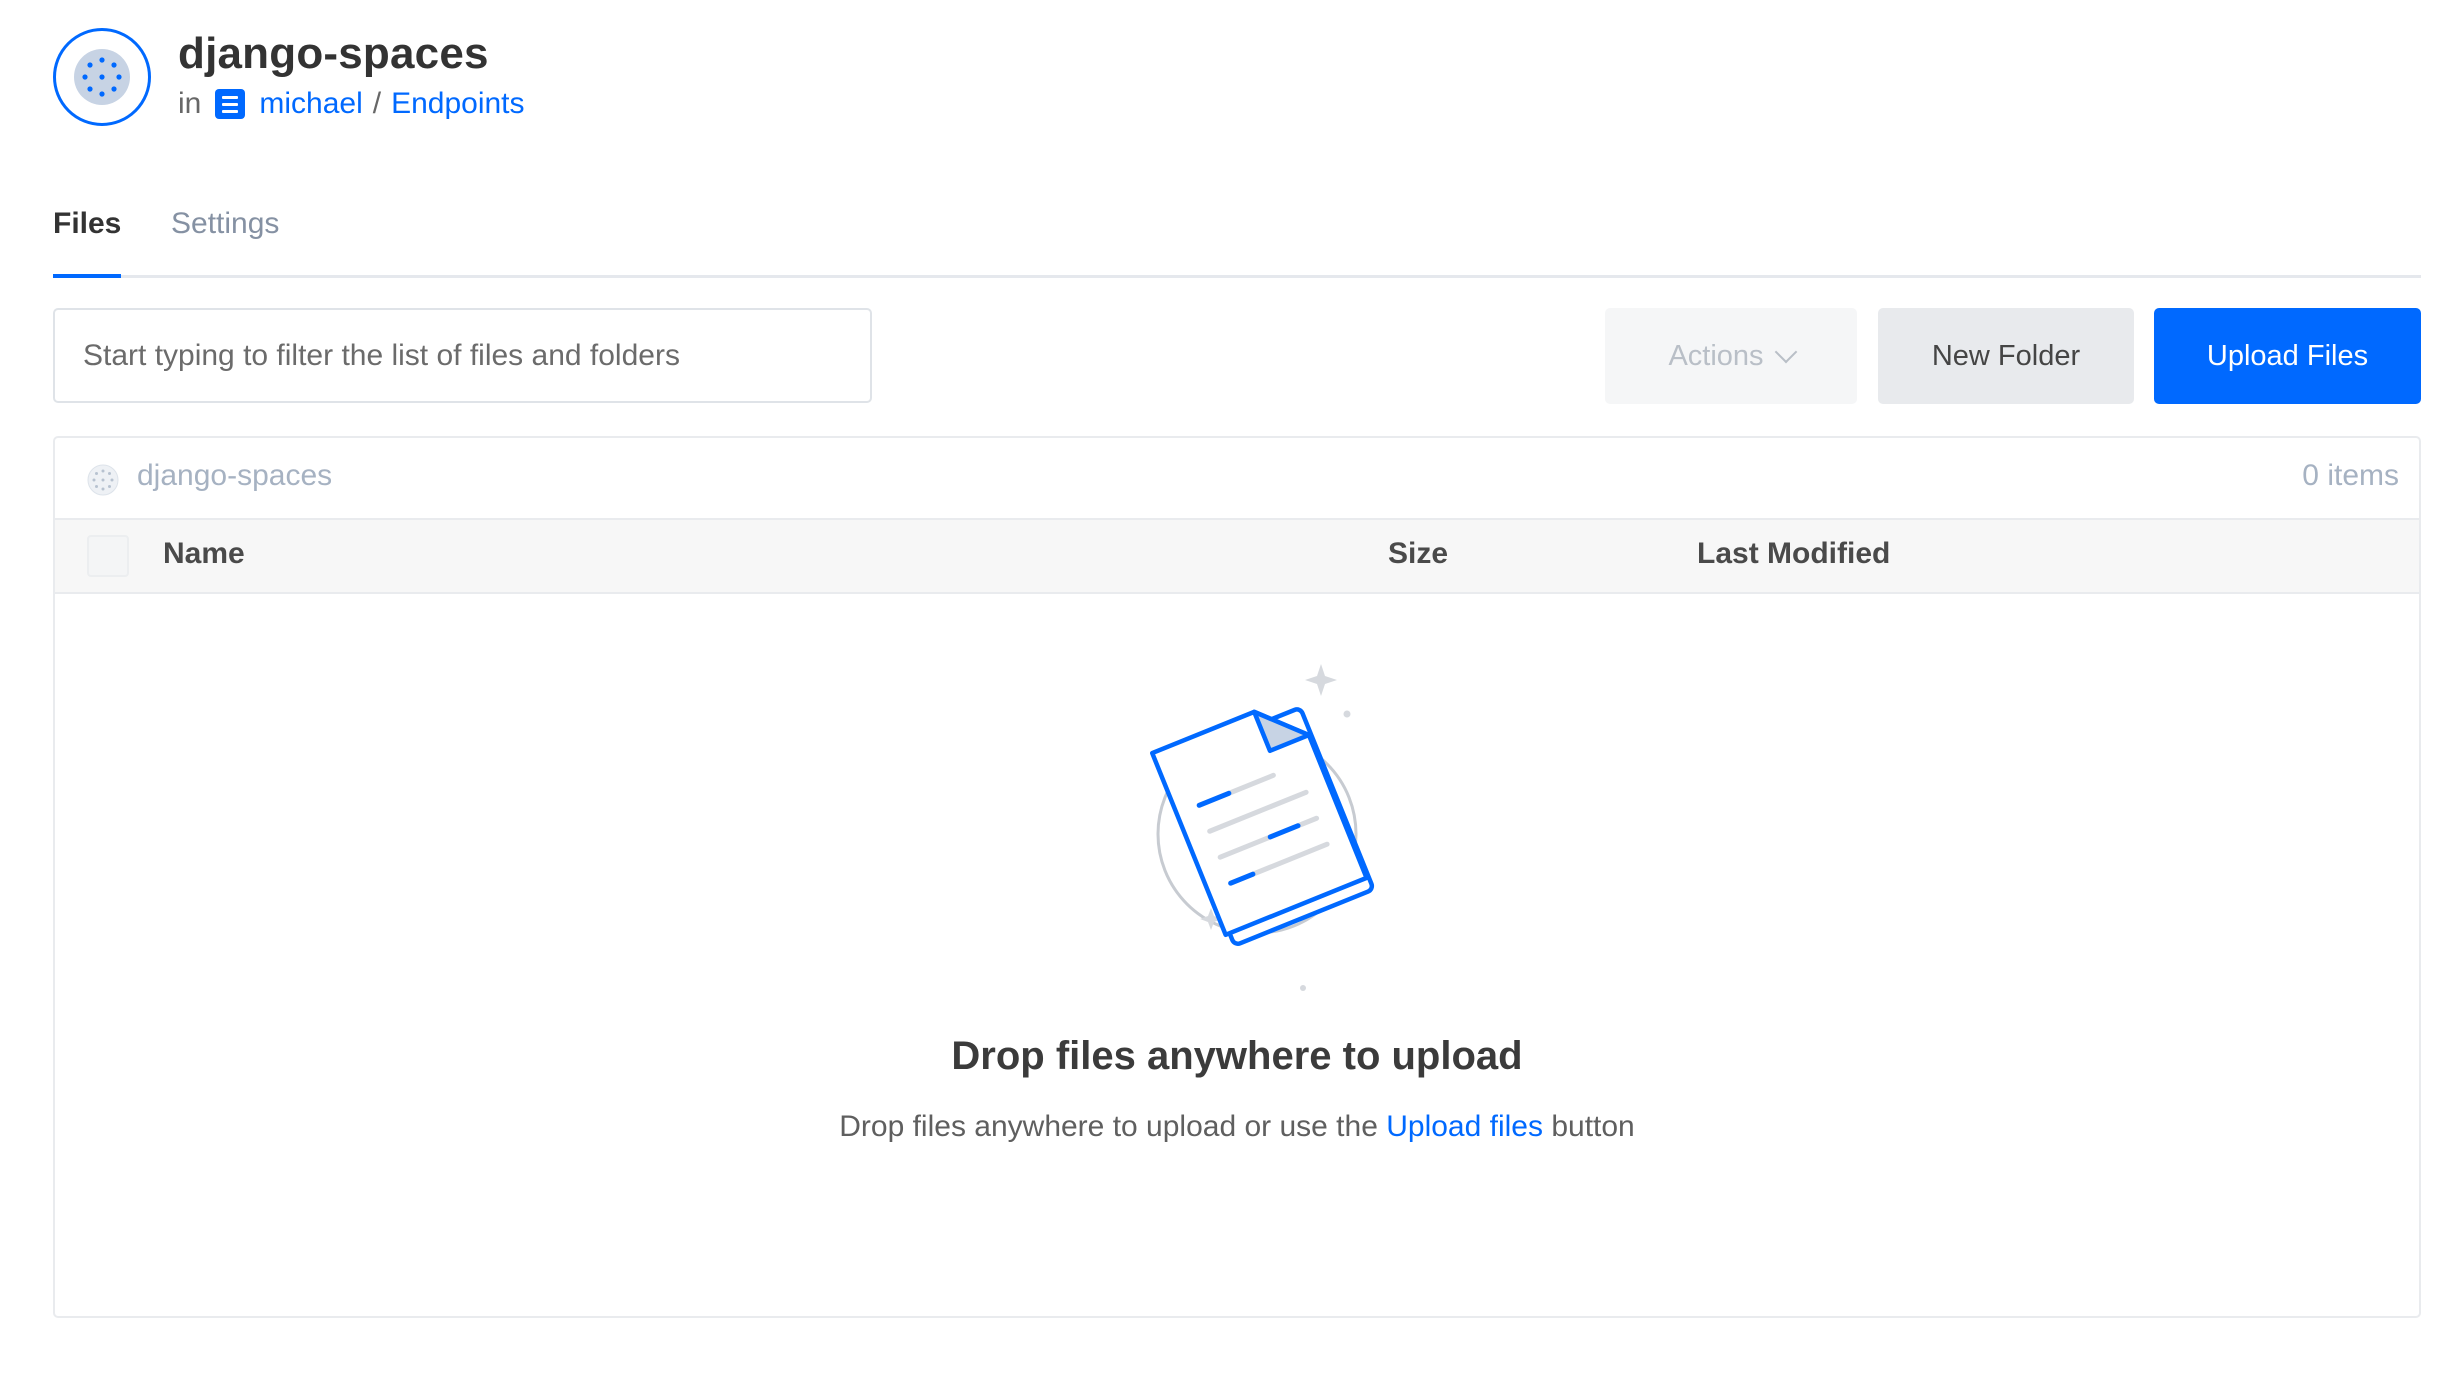 This screenshot has height=1388, width=2458. What do you see at coordinates (103, 480) in the screenshot?
I see `space-icon` at bounding box center [103, 480].